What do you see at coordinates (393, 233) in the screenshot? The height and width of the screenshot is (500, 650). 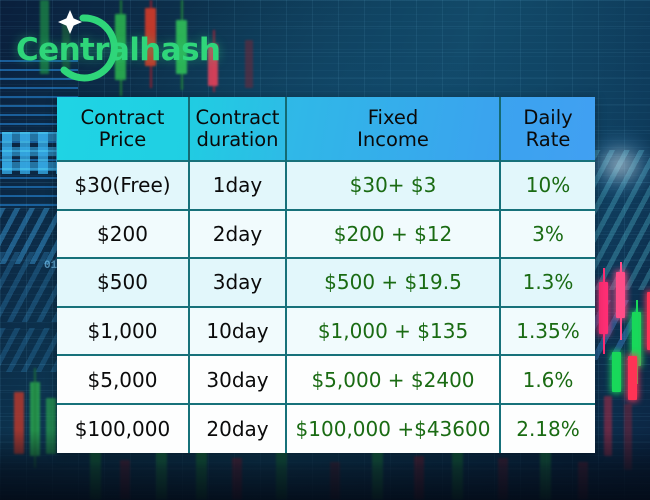 I see `cell-fixed-income: $200 + $12` at bounding box center [393, 233].